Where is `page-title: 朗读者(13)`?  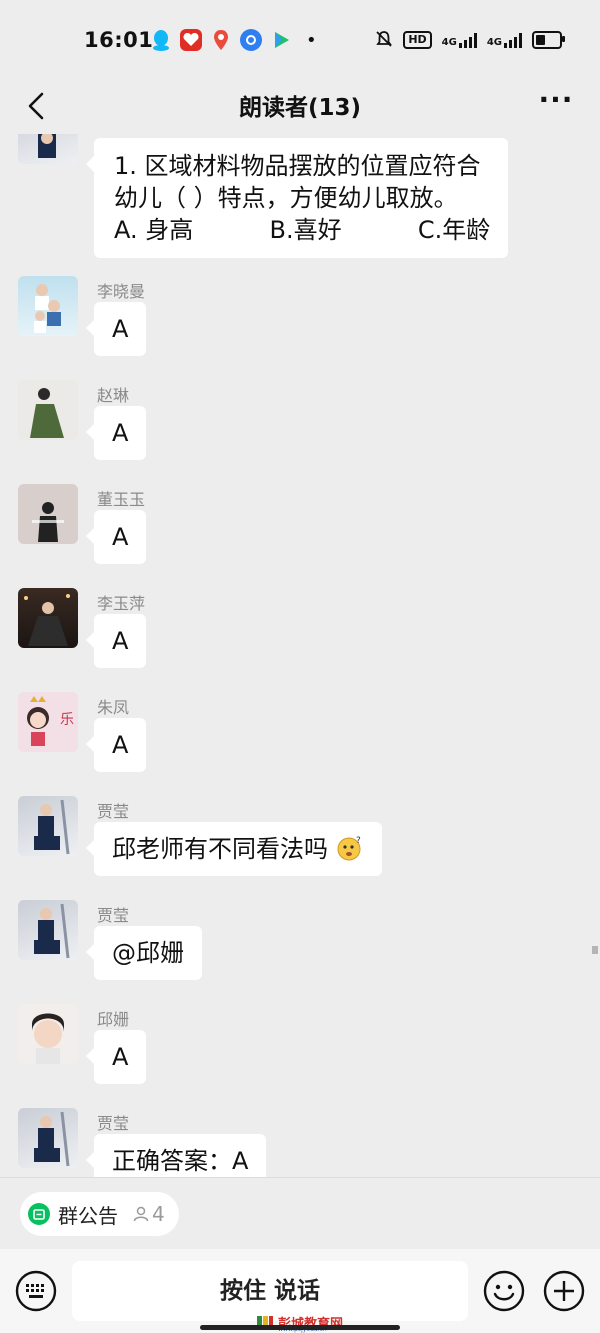 page-title: 朗读者(13) is located at coordinates (300, 108).